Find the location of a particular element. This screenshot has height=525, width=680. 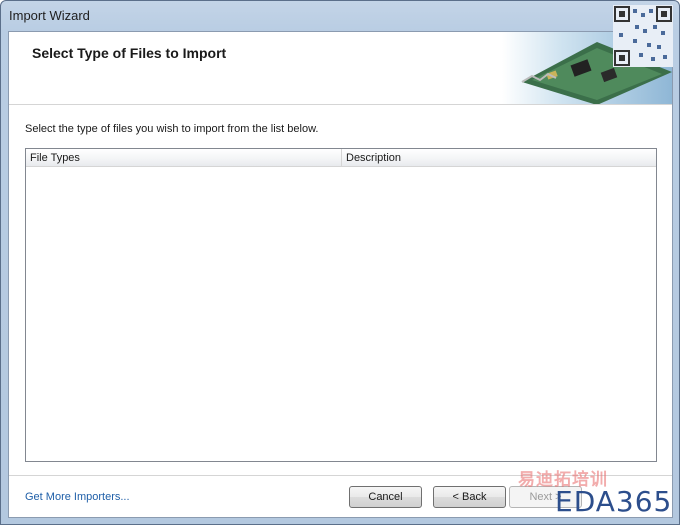

column-header-file-types: File Types is located at coordinates (184, 158).